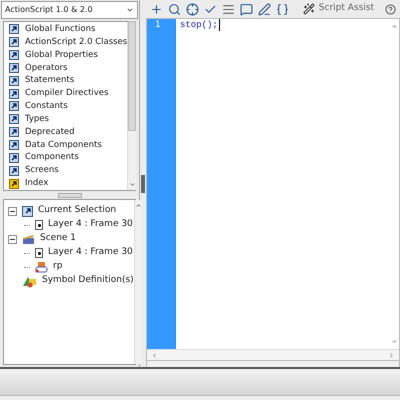 The width and height of the screenshot is (400, 400). What do you see at coordinates (60, 29) in the screenshot?
I see `category-item: Global Functions` at bounding box center [60, 29].